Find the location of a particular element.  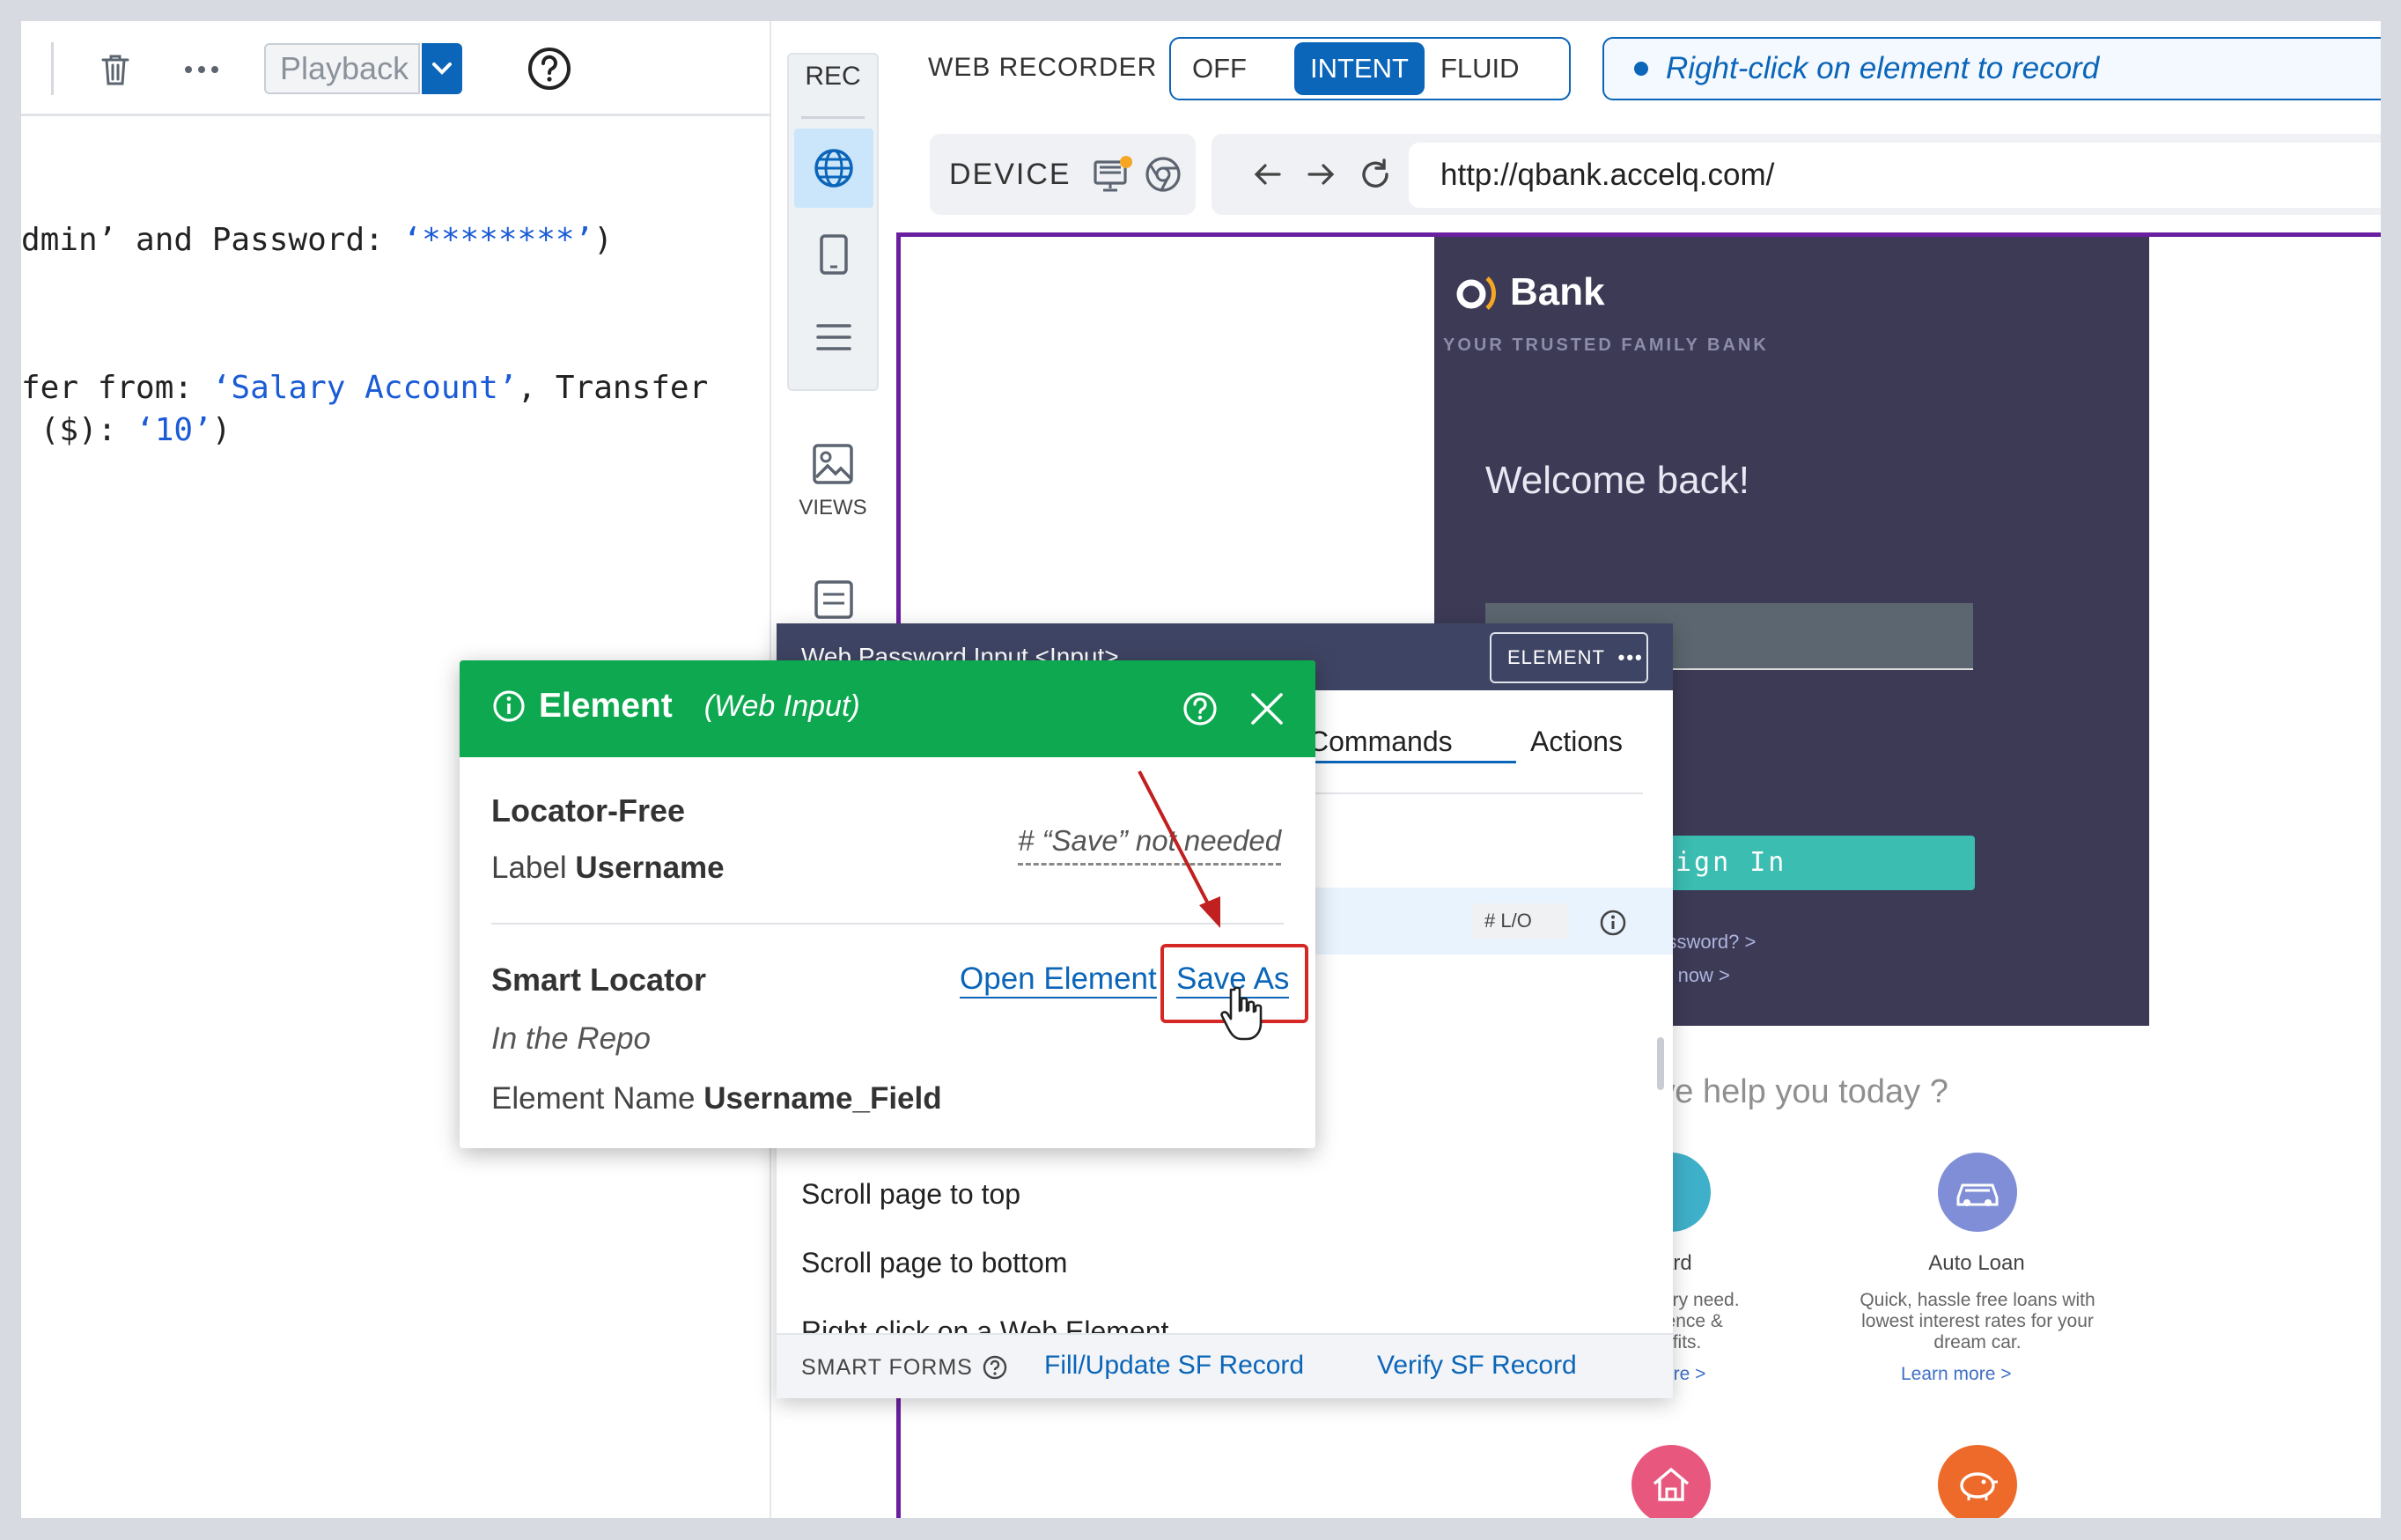

editor-toolbar: Playback is located at coordinates (396, 68).